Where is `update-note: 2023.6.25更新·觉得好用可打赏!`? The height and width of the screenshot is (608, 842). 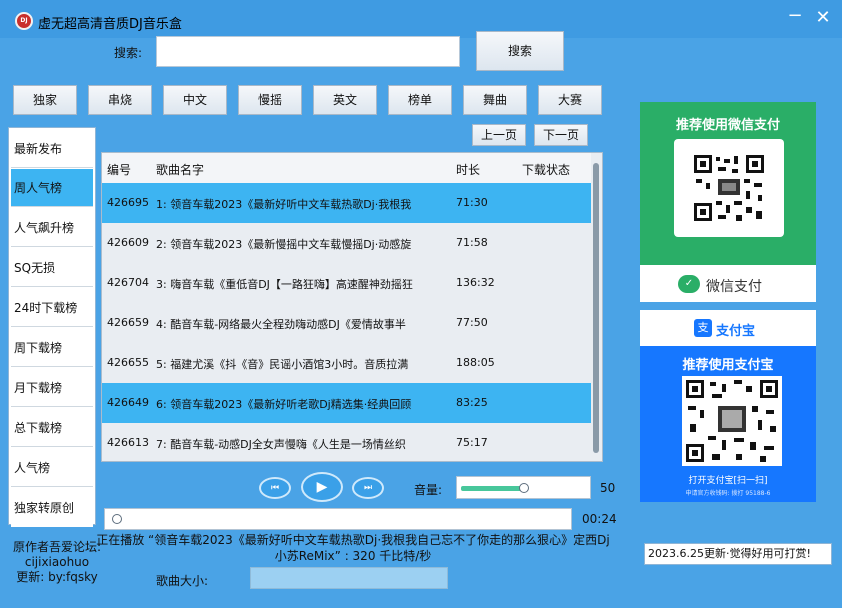 update-note: 2023.6.25更新·觉得好用可打赏! is located at coordinates (738, 554).